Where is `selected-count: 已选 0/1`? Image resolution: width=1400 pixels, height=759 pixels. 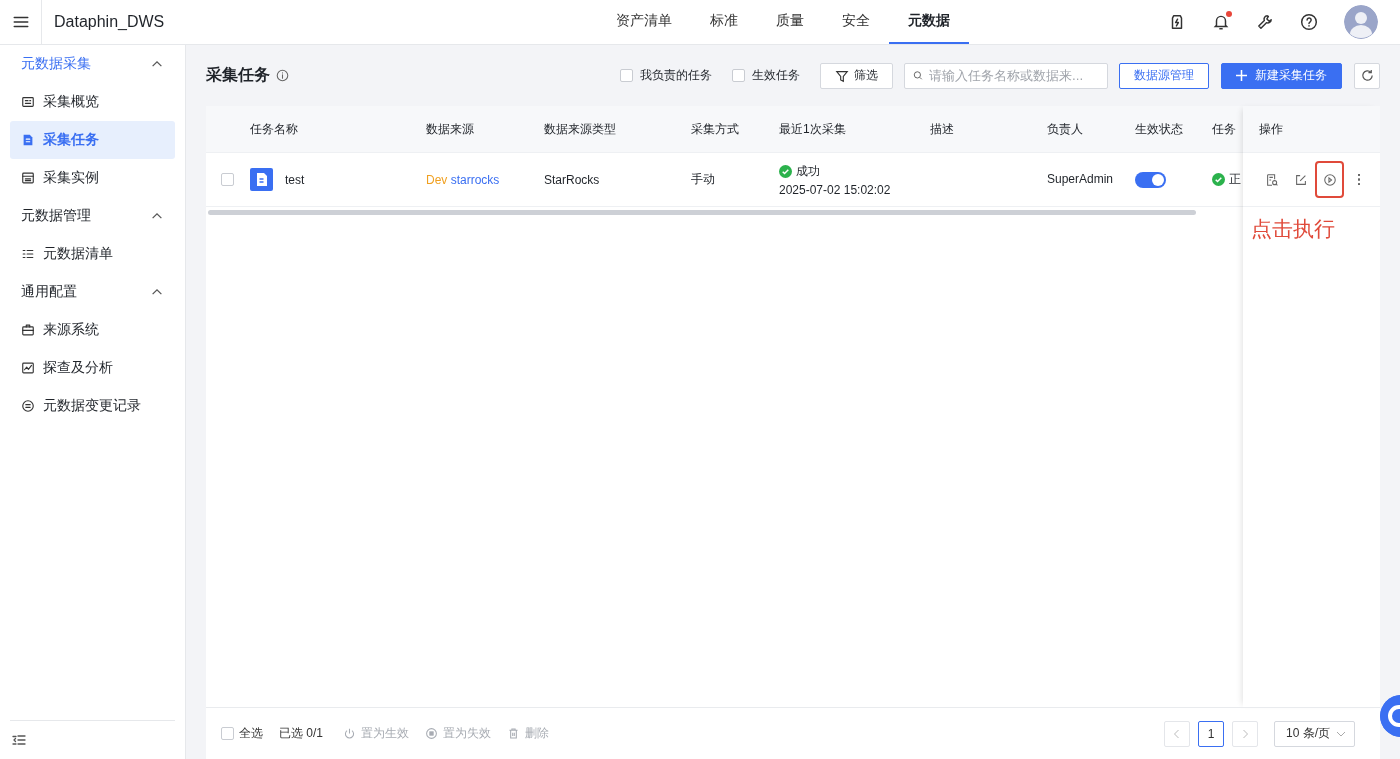
selected-count: 已选 0/1 is located at coordinates (301, 733).